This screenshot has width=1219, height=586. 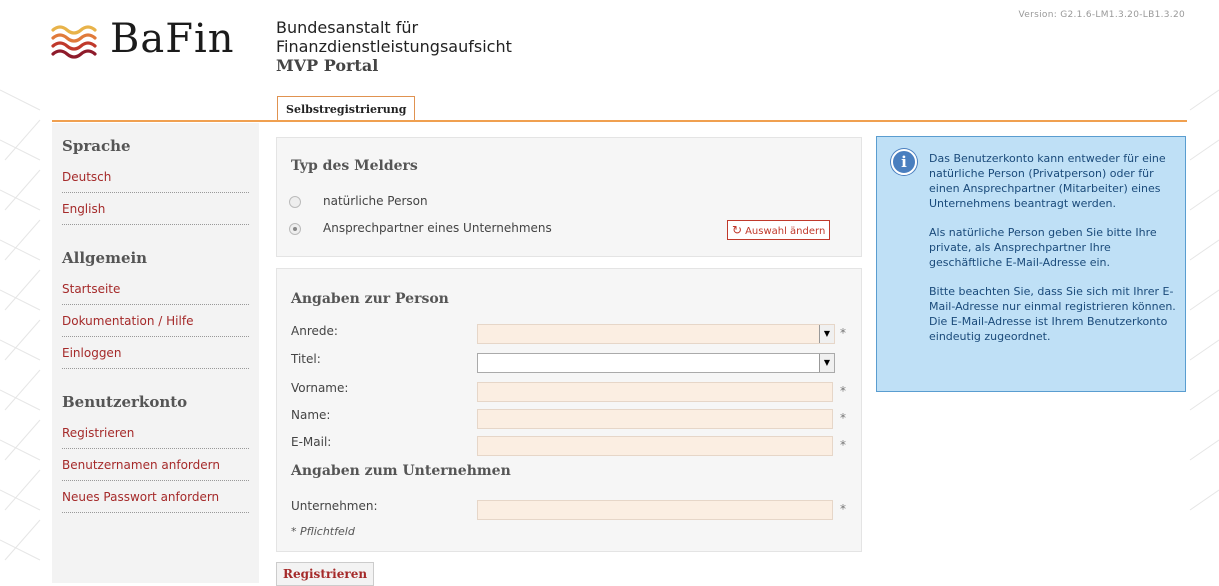 I want to click on sidebar-item-passwort: Neues Passwort anfordern, so click(x=155, y=497).